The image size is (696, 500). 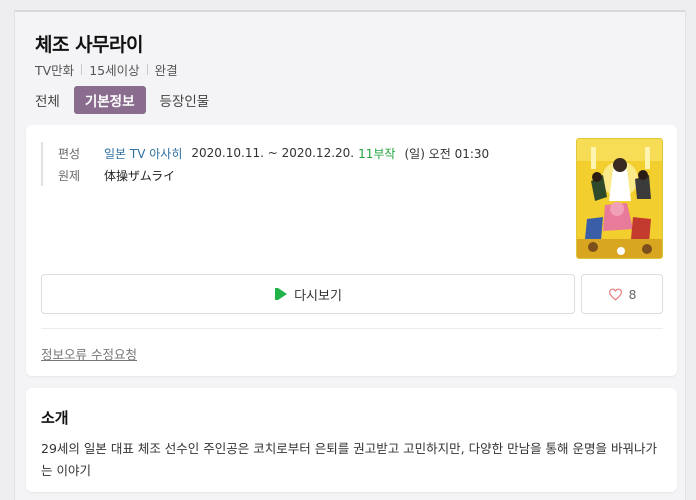 I want to click on tab-bar: 전체 기본정보 등장인물, so click(x=129, y=100).